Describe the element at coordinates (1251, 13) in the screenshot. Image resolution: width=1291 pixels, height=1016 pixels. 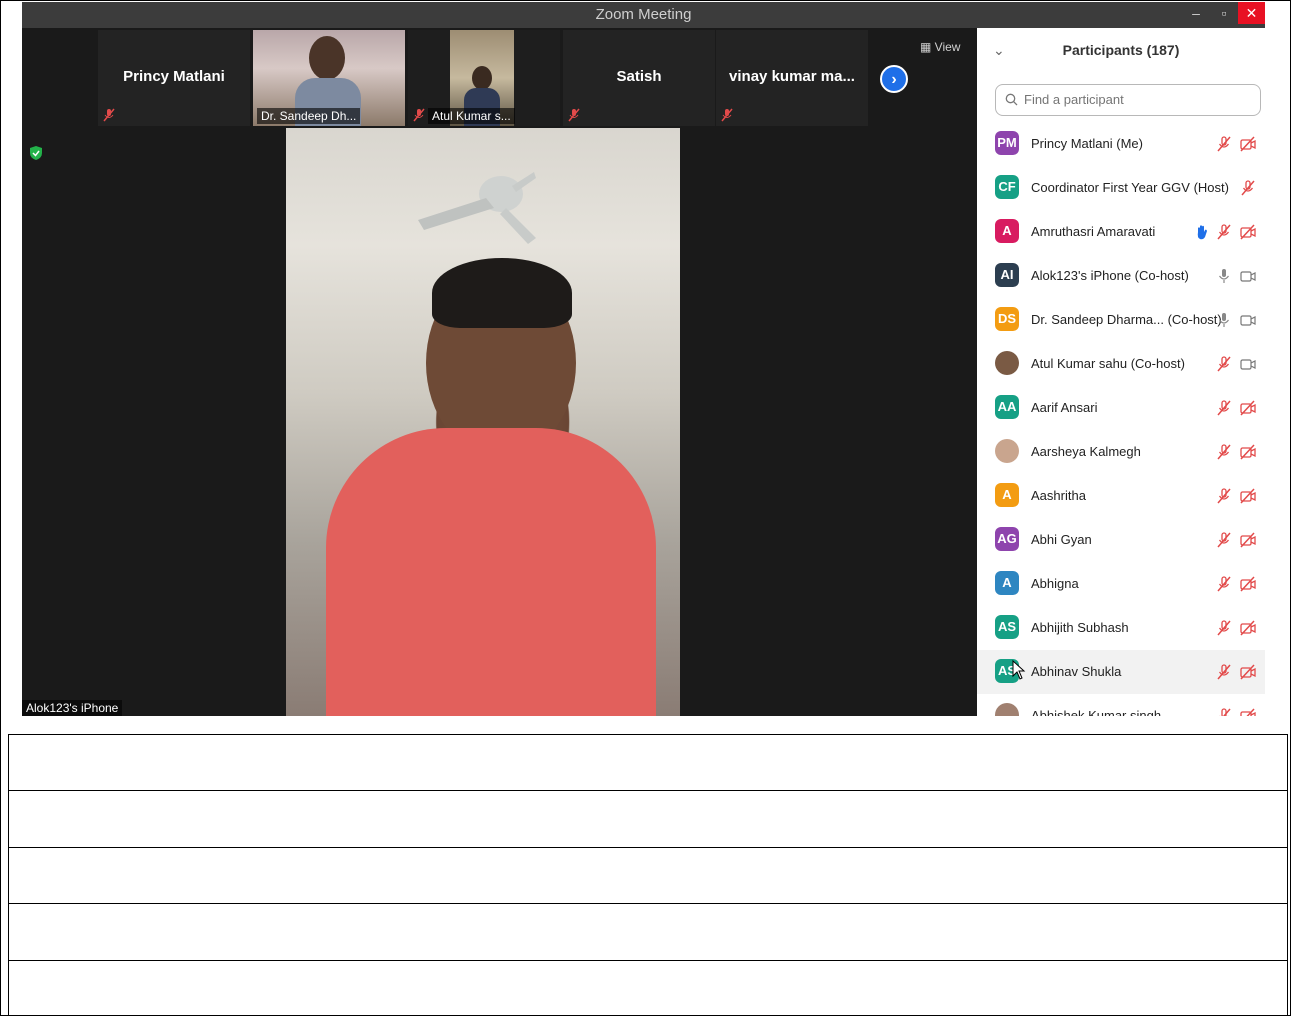
I see `close-button: ✕` at that location.